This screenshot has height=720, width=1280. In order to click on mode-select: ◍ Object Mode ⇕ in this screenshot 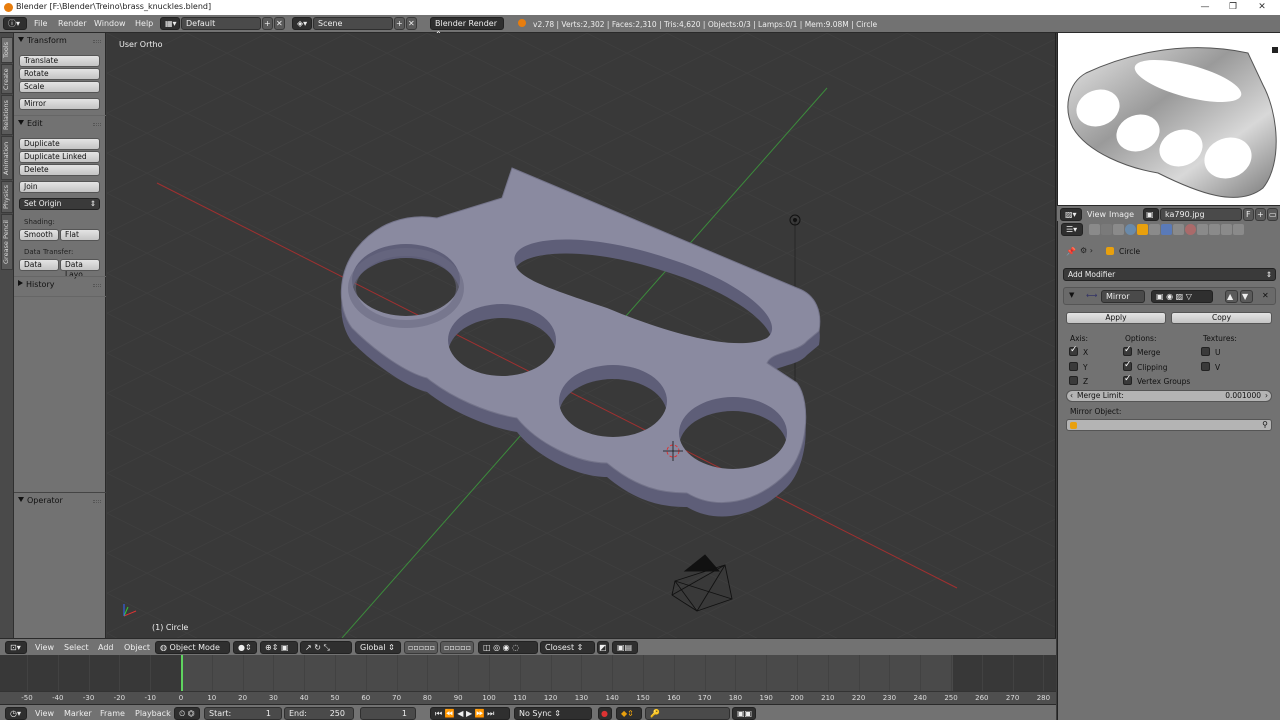, I will do `click(192, 652)`.